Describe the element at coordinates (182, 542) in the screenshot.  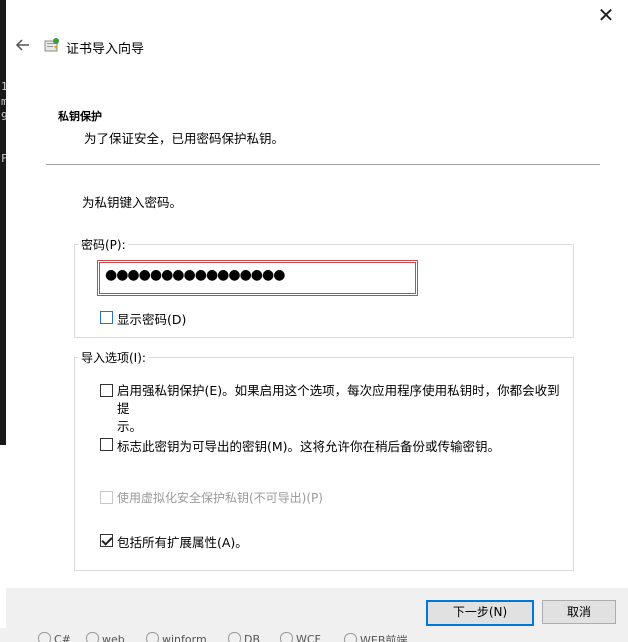
I see `checkbox-label: 包括所有扩展属性(A)。` at that location.